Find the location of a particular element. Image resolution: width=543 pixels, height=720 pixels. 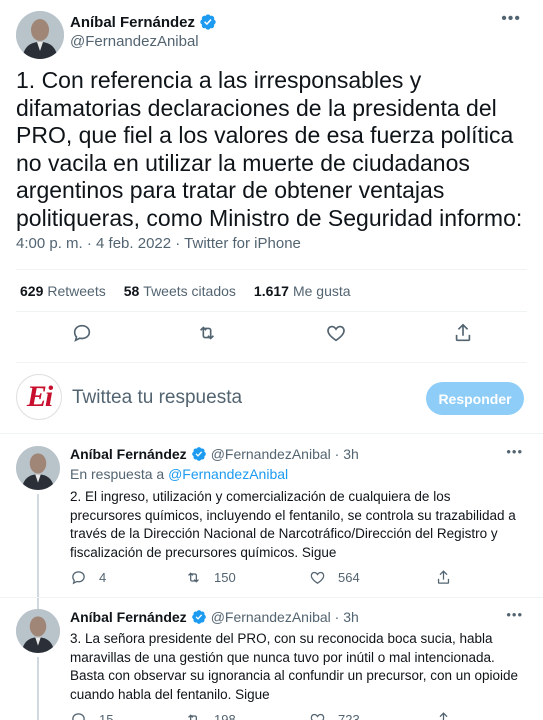

likes-count: 1.617 is located at coordinates (271, 291).